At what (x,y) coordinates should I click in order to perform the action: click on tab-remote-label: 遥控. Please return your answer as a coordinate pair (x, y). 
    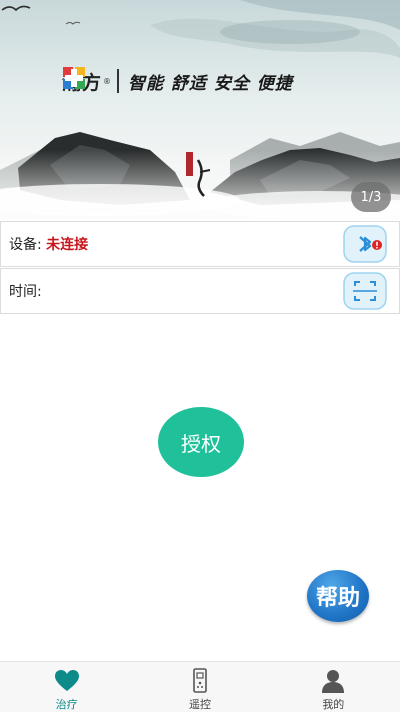
    Looking at the image, I should click on (199, 704).